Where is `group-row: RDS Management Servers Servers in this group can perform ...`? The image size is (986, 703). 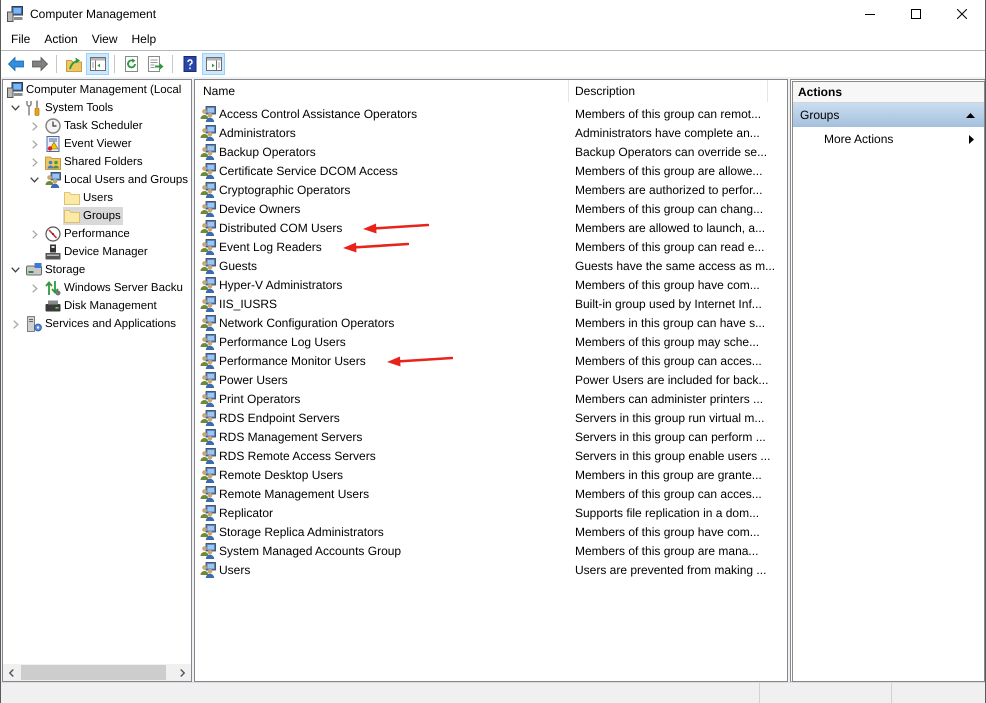 group-row: RDS Management Servers Servers in this group can perform ... is located at coordinates (491, 436).